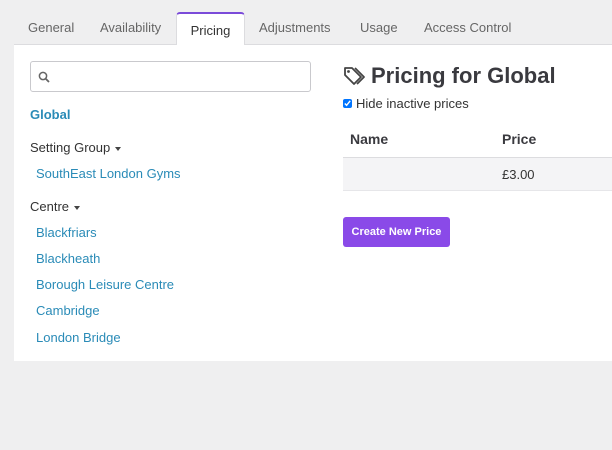  Describe the element at coordinates (68, 310) in the screenshot. I see `sidebar-item-cambridge: Cambridge` at that location.